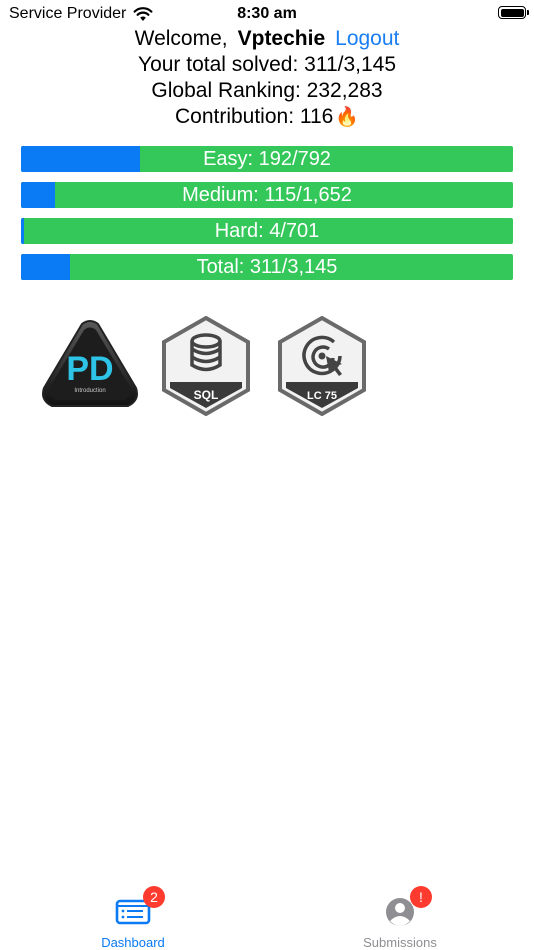  What do you see at coordinates (513, 12) in the screenshot?
I see `battery-icon` at bounding box center [513, 12].